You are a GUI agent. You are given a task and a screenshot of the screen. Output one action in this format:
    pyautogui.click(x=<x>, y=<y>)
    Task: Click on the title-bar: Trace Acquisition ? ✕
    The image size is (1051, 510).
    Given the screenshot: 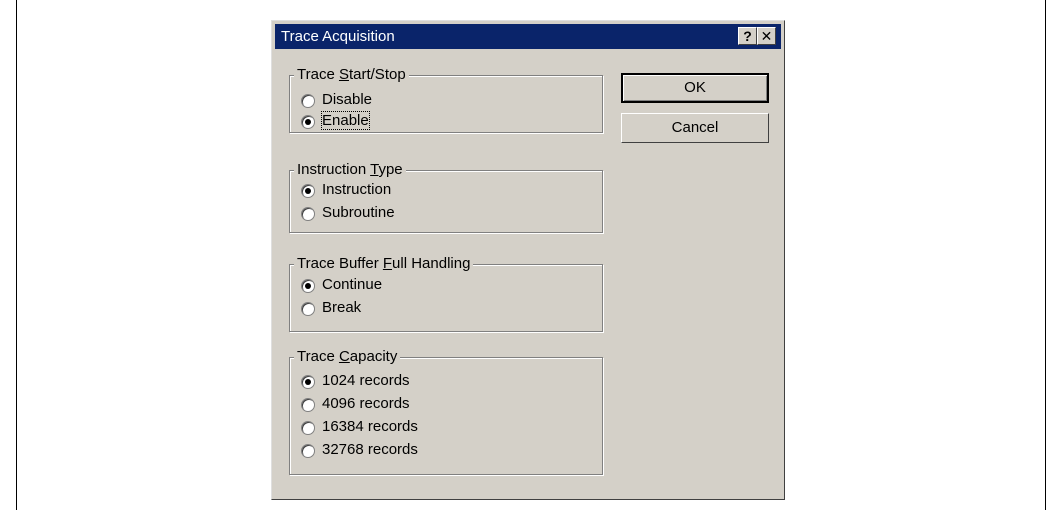 What is the action you would take?
    pyautogui.click(x=528, y=36)
    